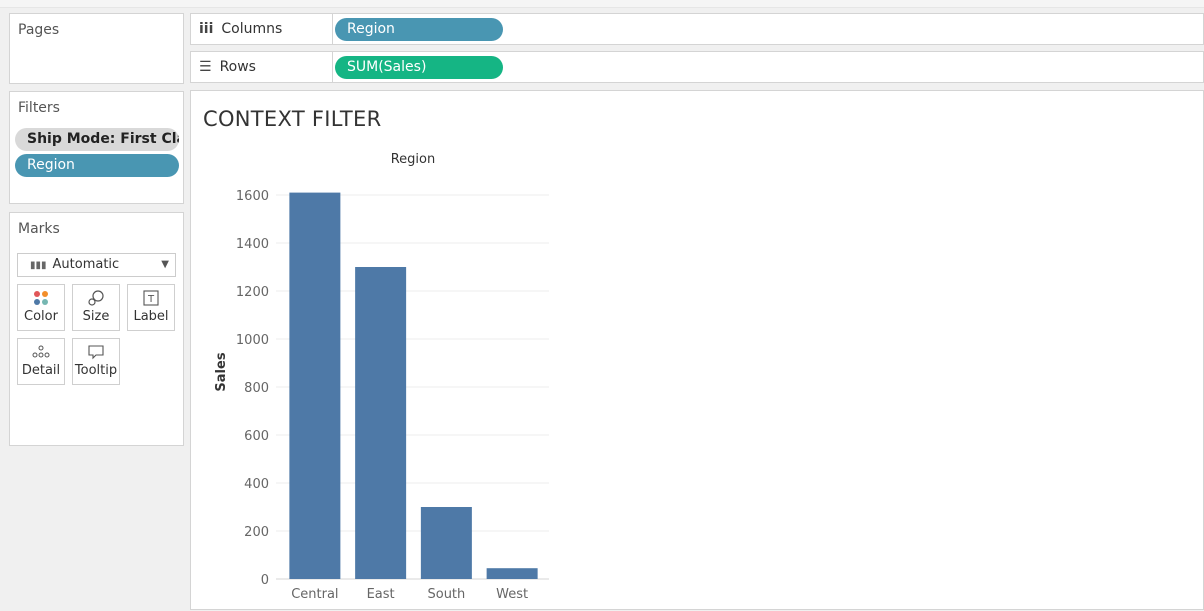 Image resolution: width=1204 pixels, height=611 pixels. Describe the element at coordinates (381, 423) in the screenshot. I see `bar-east` at that location.